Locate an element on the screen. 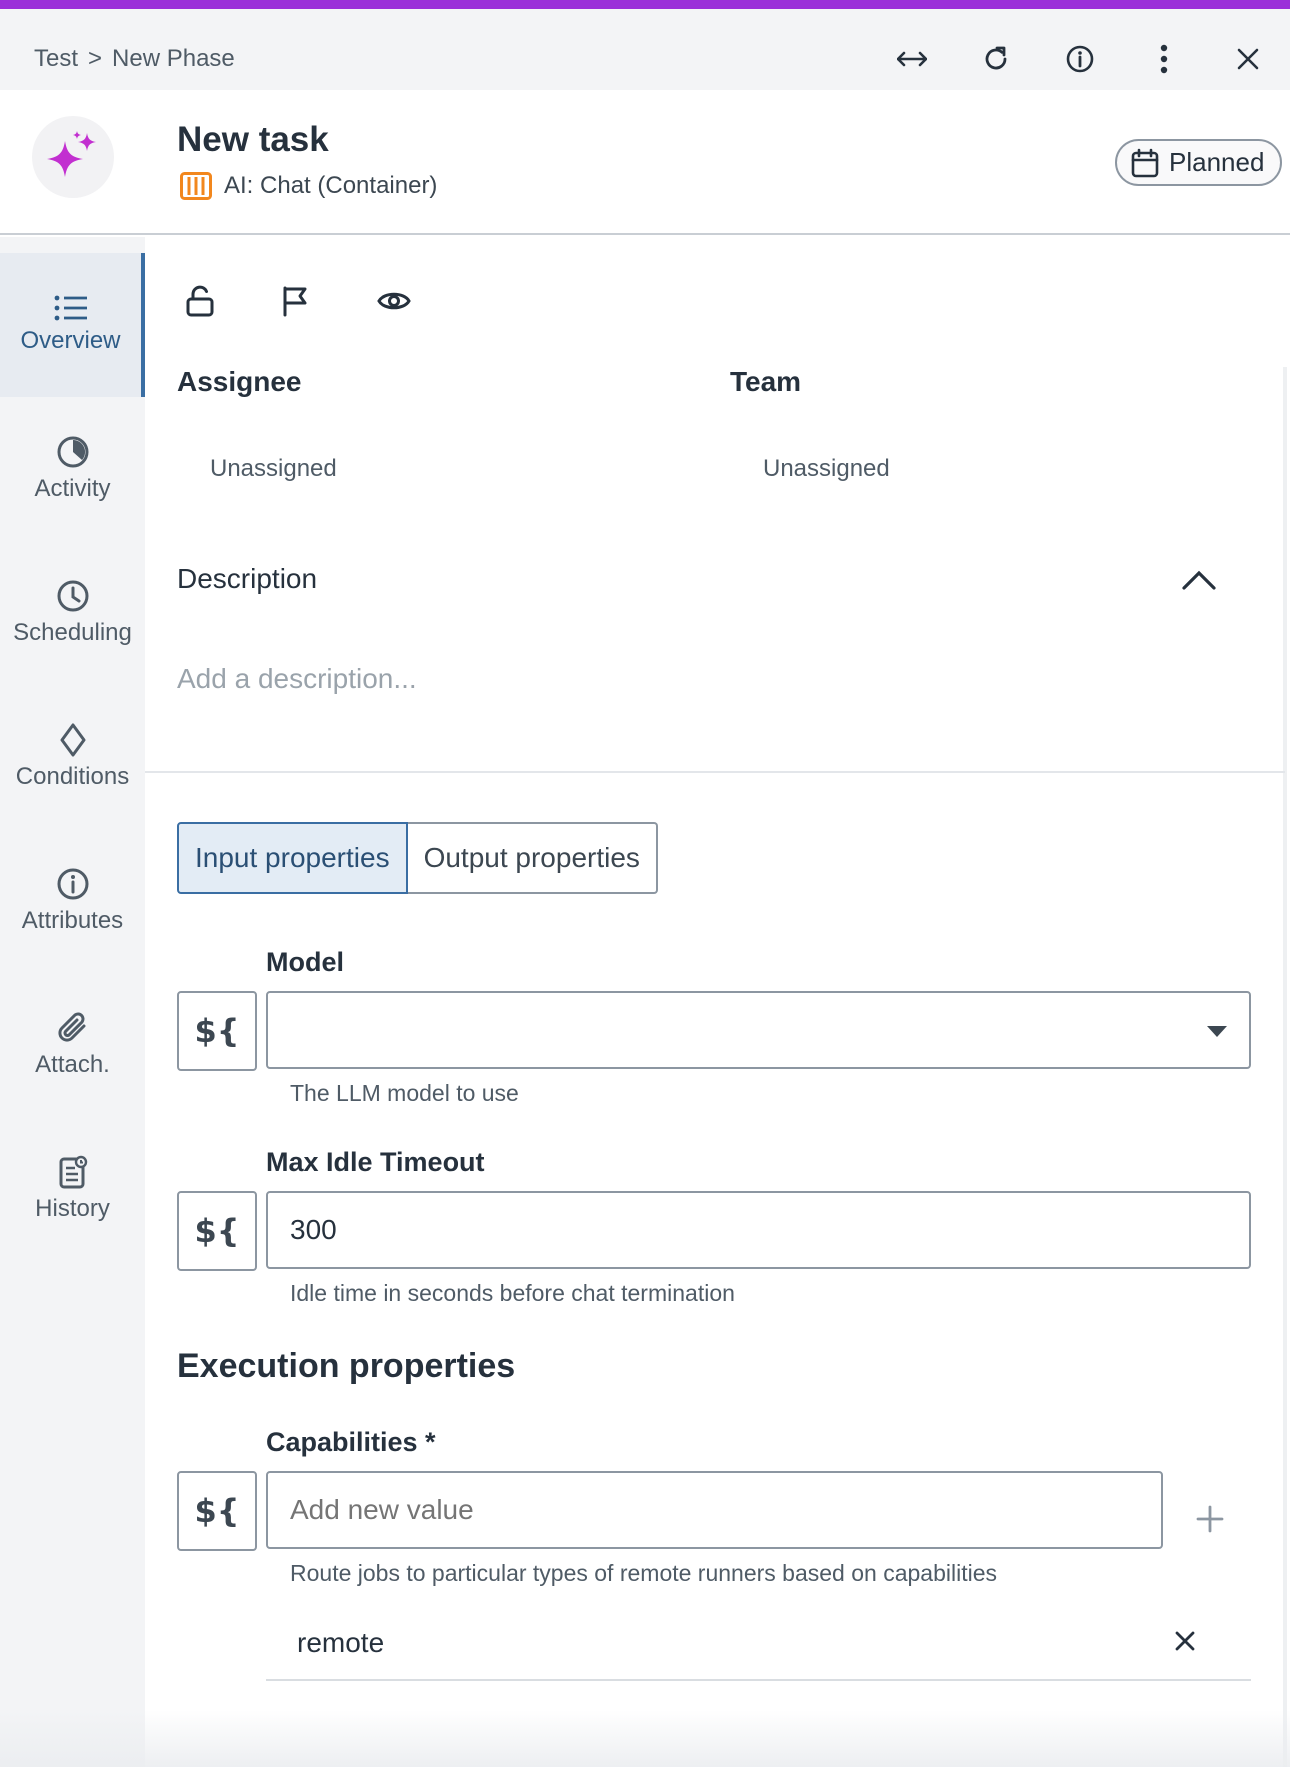 This screenshot has width=1290, height=1767. task-avatar is located at coordinates (73, 157).